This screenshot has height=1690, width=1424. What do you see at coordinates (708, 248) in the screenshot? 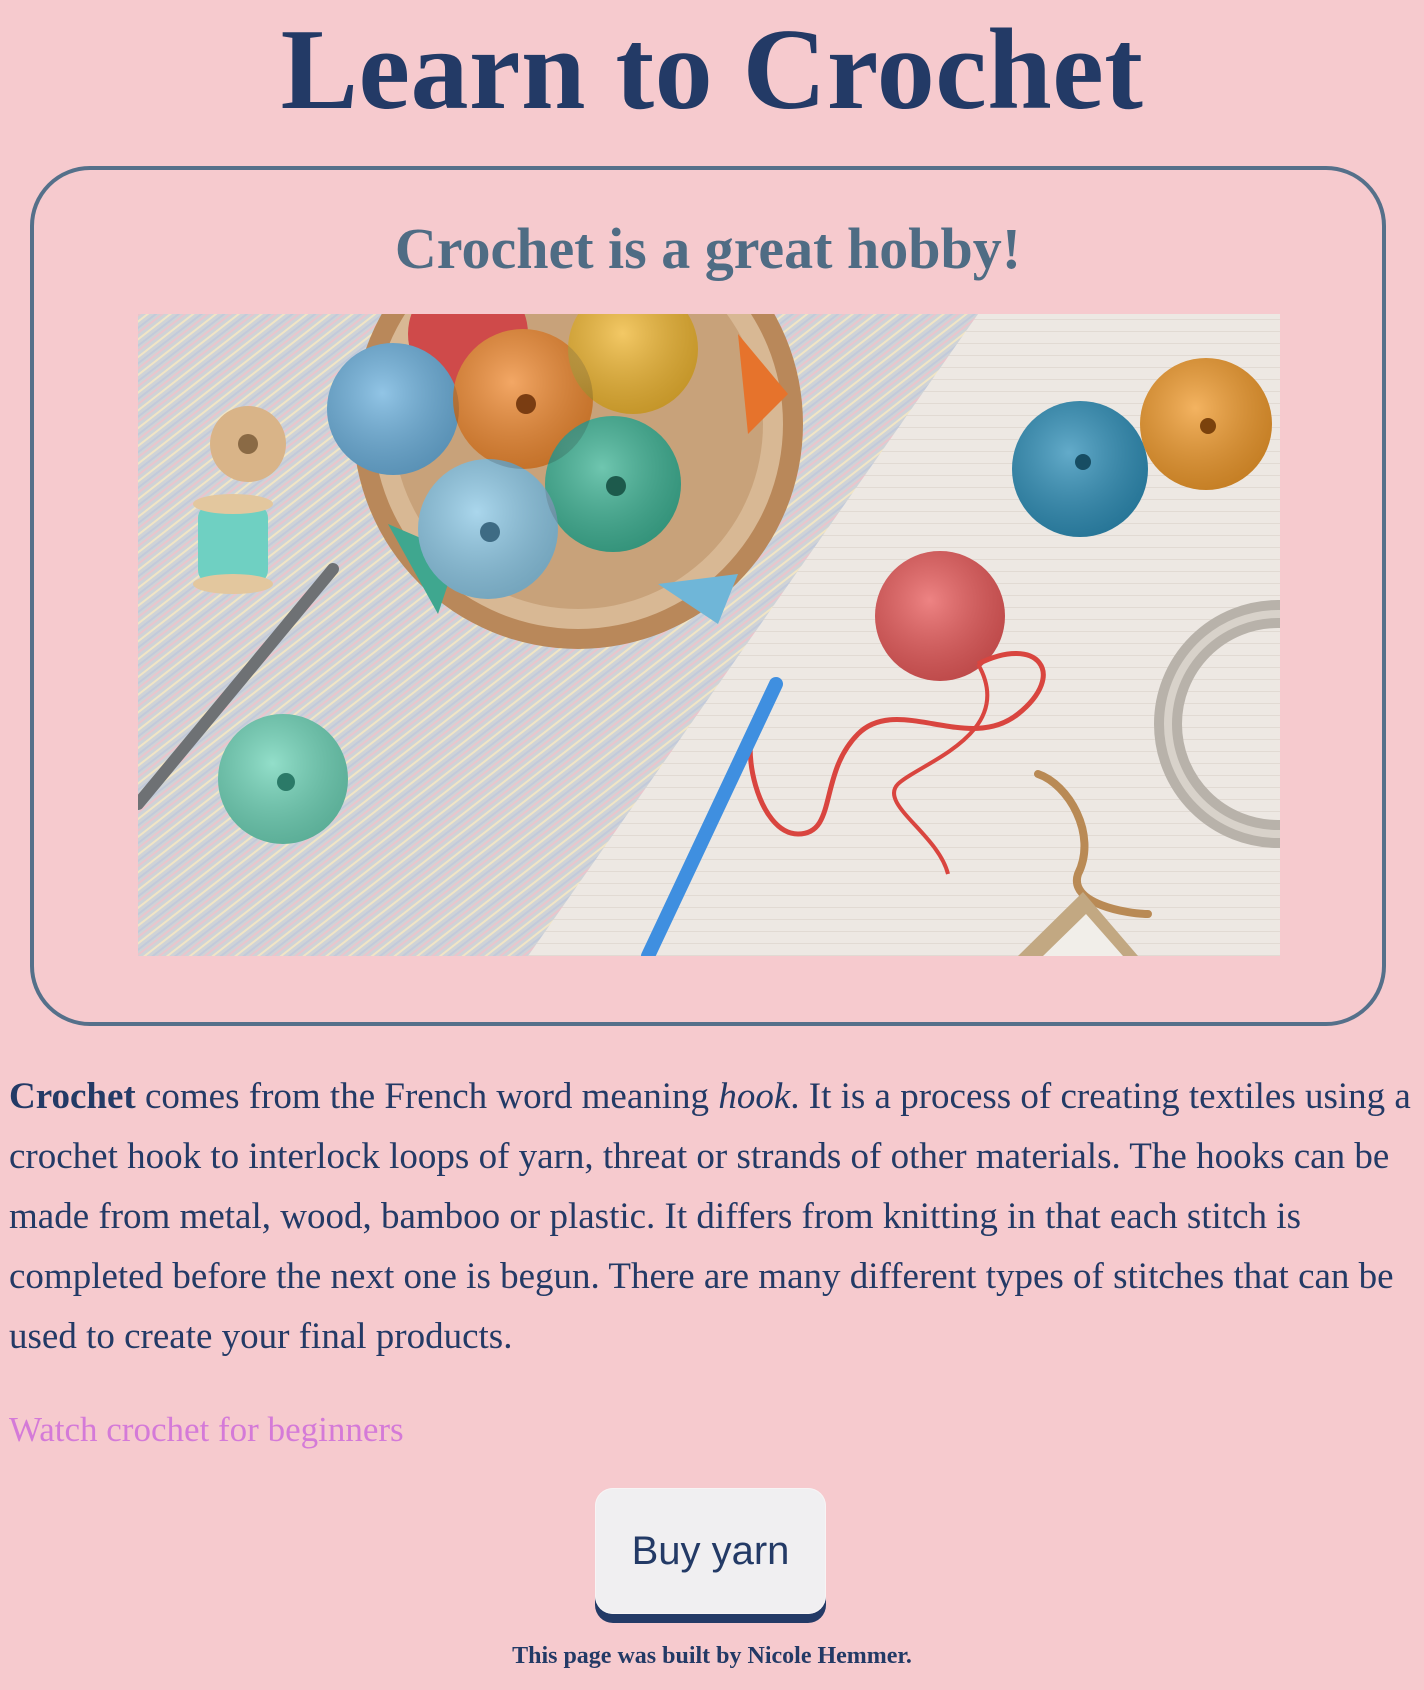
I see `card-heading: Crochet is a great hobby!` at bounding box center [708, 248].